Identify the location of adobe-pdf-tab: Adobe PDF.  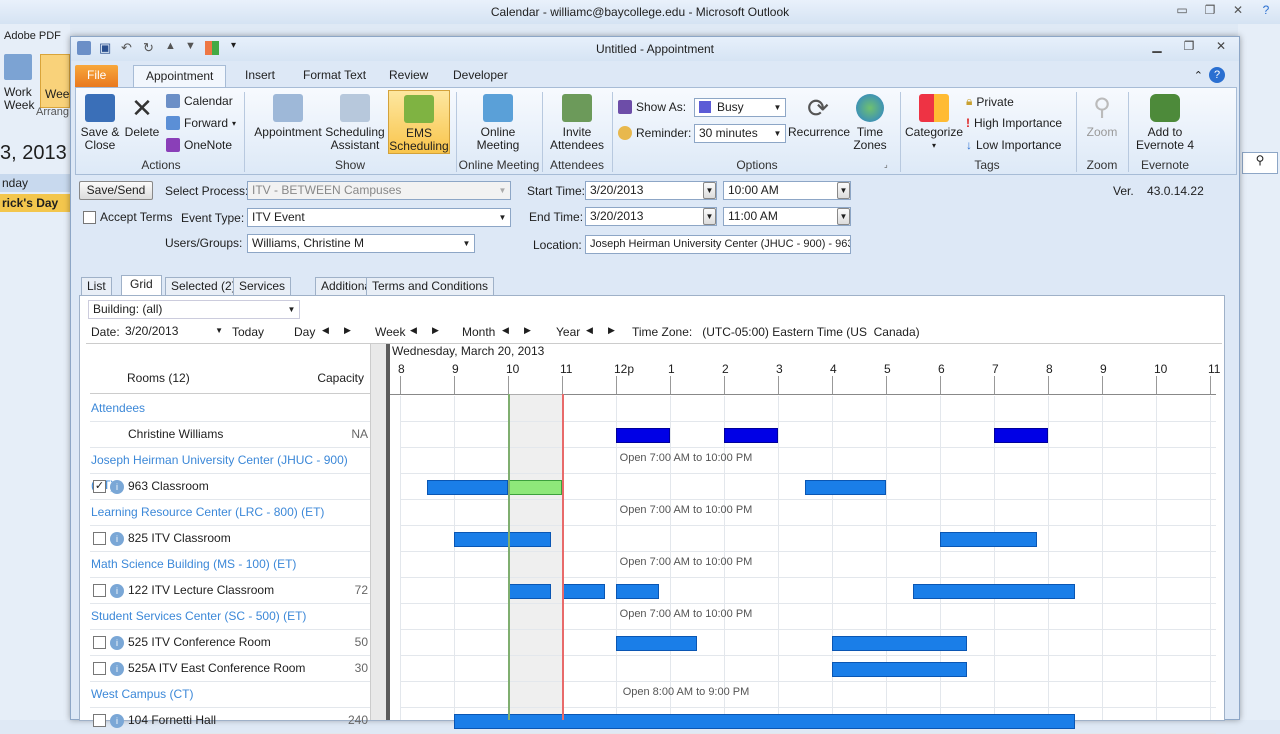
(32, 36).